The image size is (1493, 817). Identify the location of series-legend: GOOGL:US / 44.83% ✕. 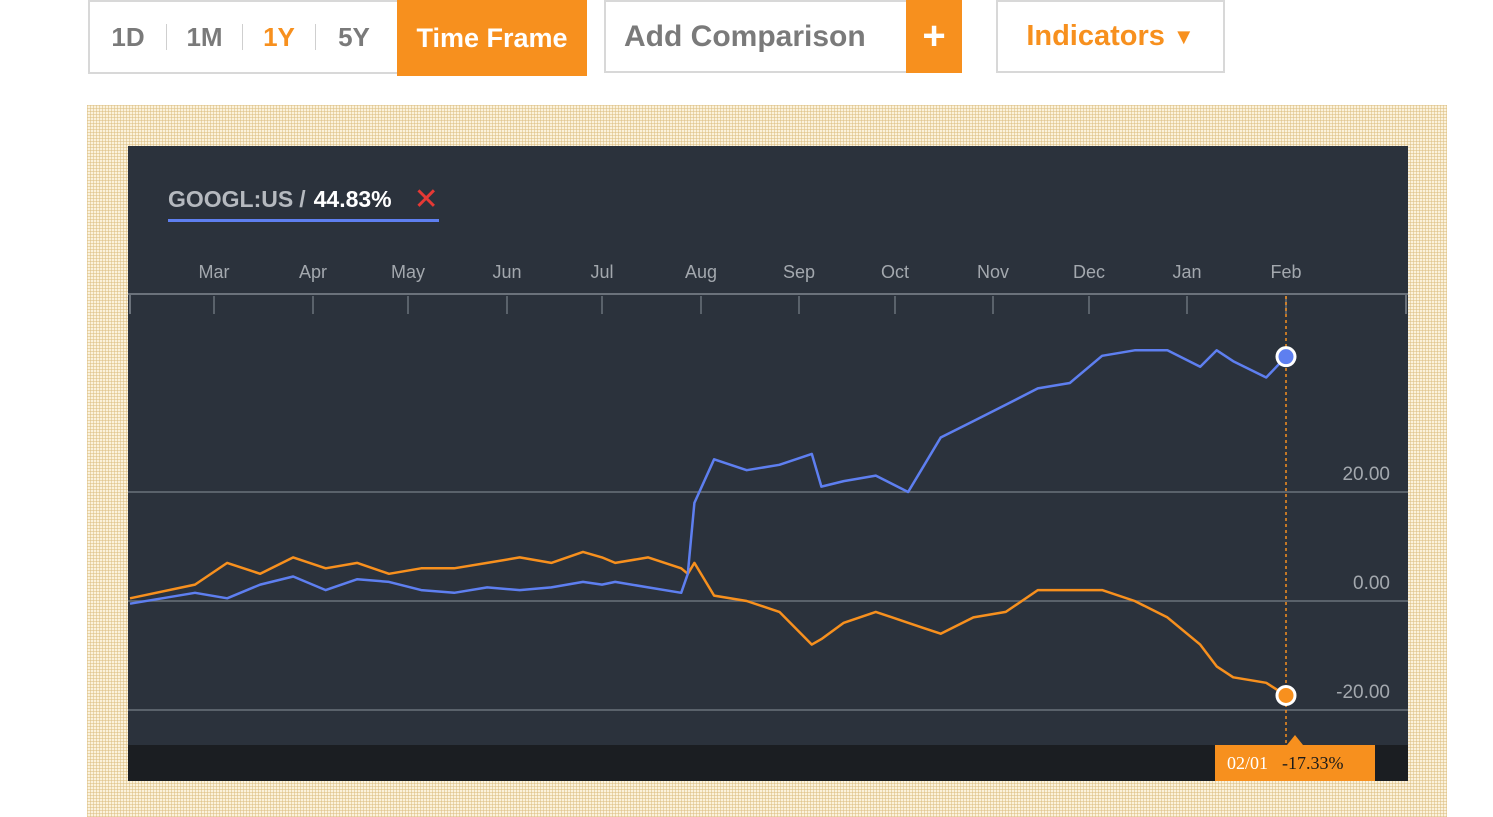
(303, 203).